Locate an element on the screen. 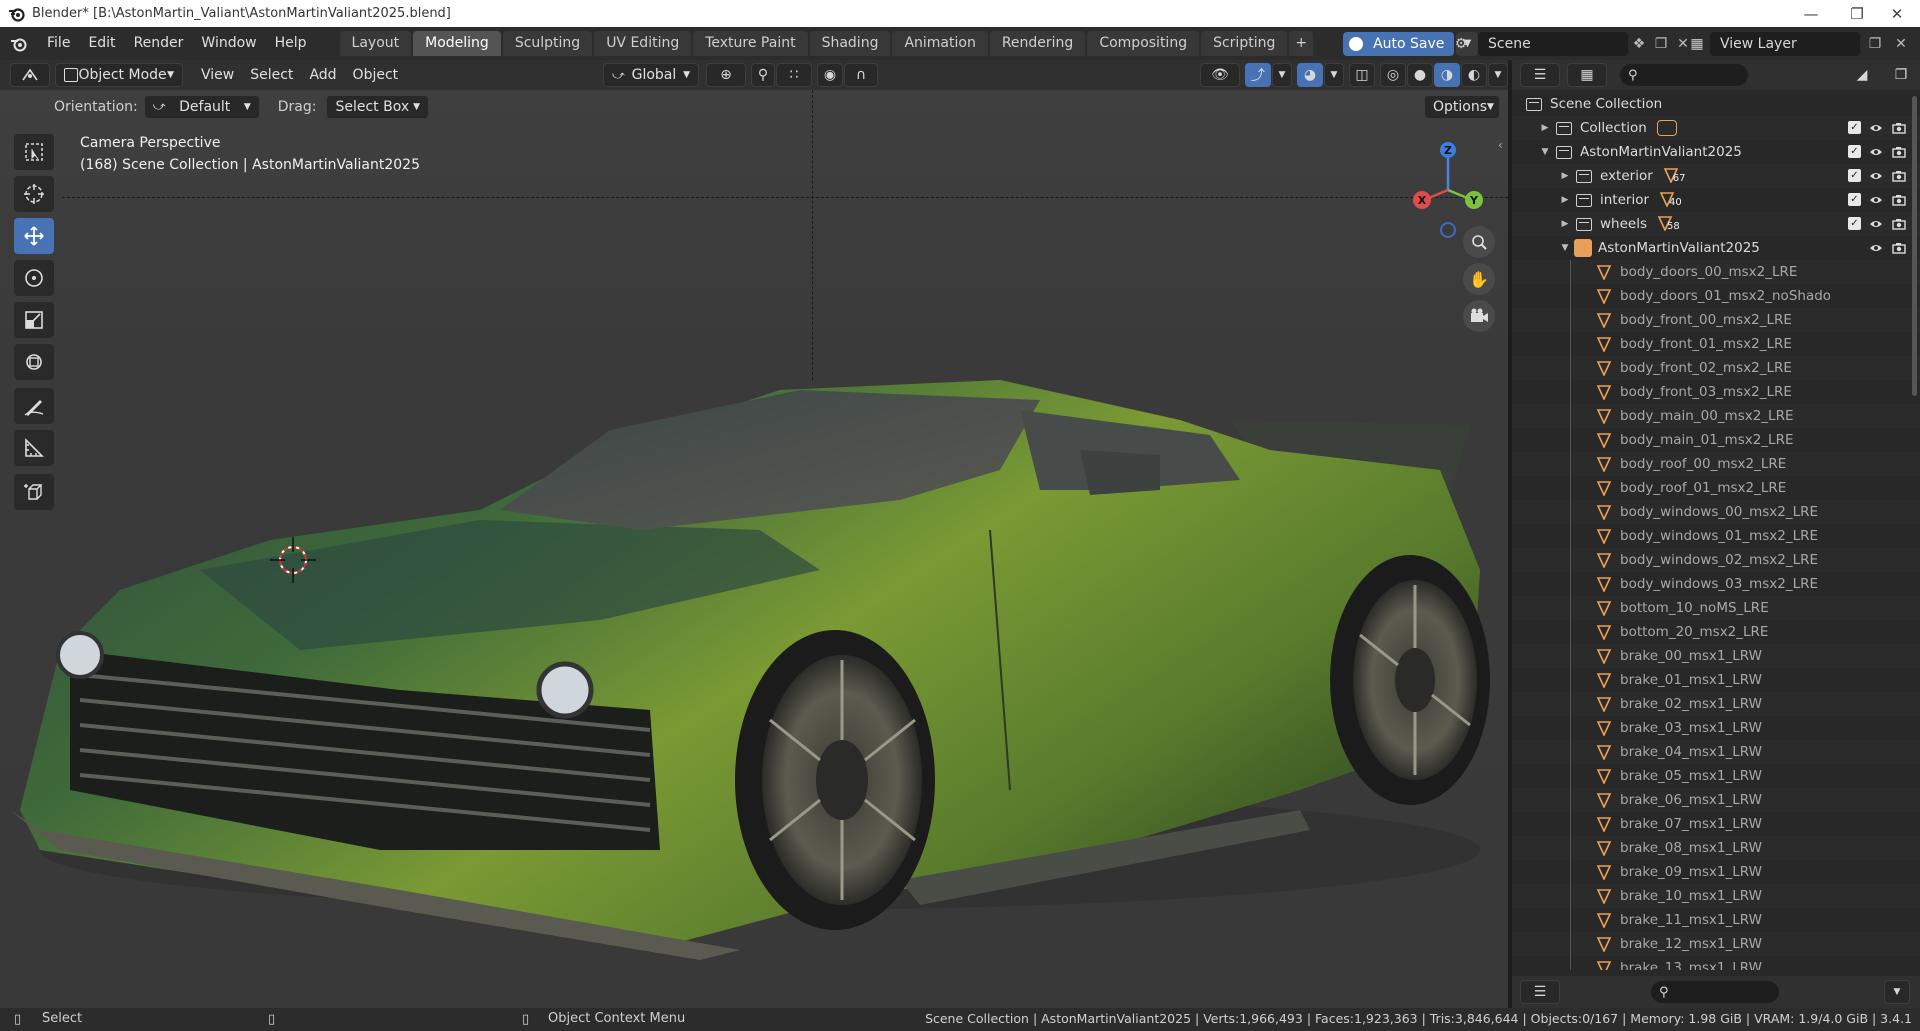 This screenshot has height=1031, width=1920. outliner-object-row: brake_00_msx1_LRW is located at coordinates (1716, 656).